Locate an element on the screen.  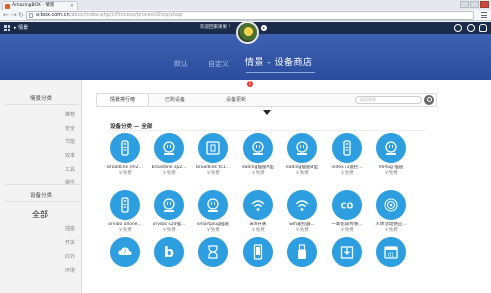
switch-panel-icon is located at coordinates (213, 148).